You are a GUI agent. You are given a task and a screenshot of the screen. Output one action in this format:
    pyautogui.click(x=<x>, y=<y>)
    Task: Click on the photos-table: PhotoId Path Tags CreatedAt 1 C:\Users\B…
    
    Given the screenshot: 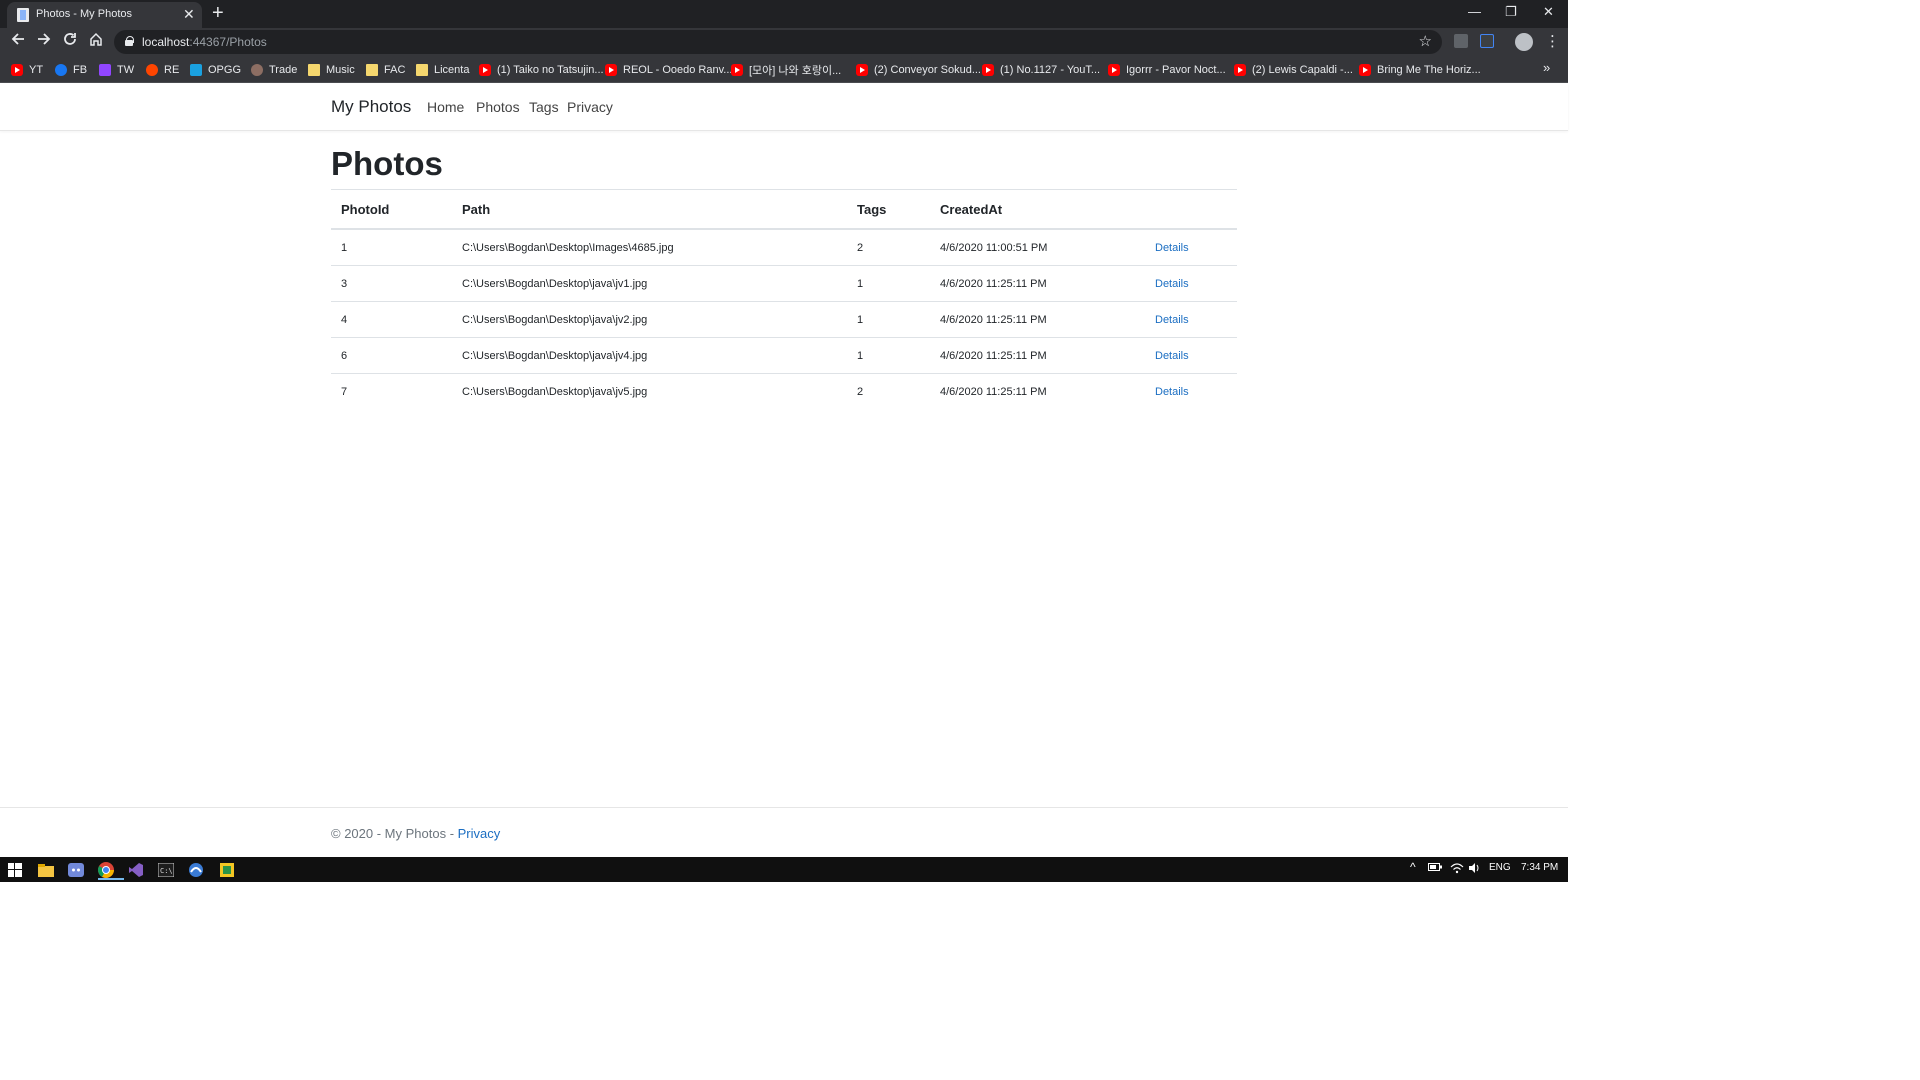 What is the action you would take?
    pyautogui.click(x=784, y=299)
    